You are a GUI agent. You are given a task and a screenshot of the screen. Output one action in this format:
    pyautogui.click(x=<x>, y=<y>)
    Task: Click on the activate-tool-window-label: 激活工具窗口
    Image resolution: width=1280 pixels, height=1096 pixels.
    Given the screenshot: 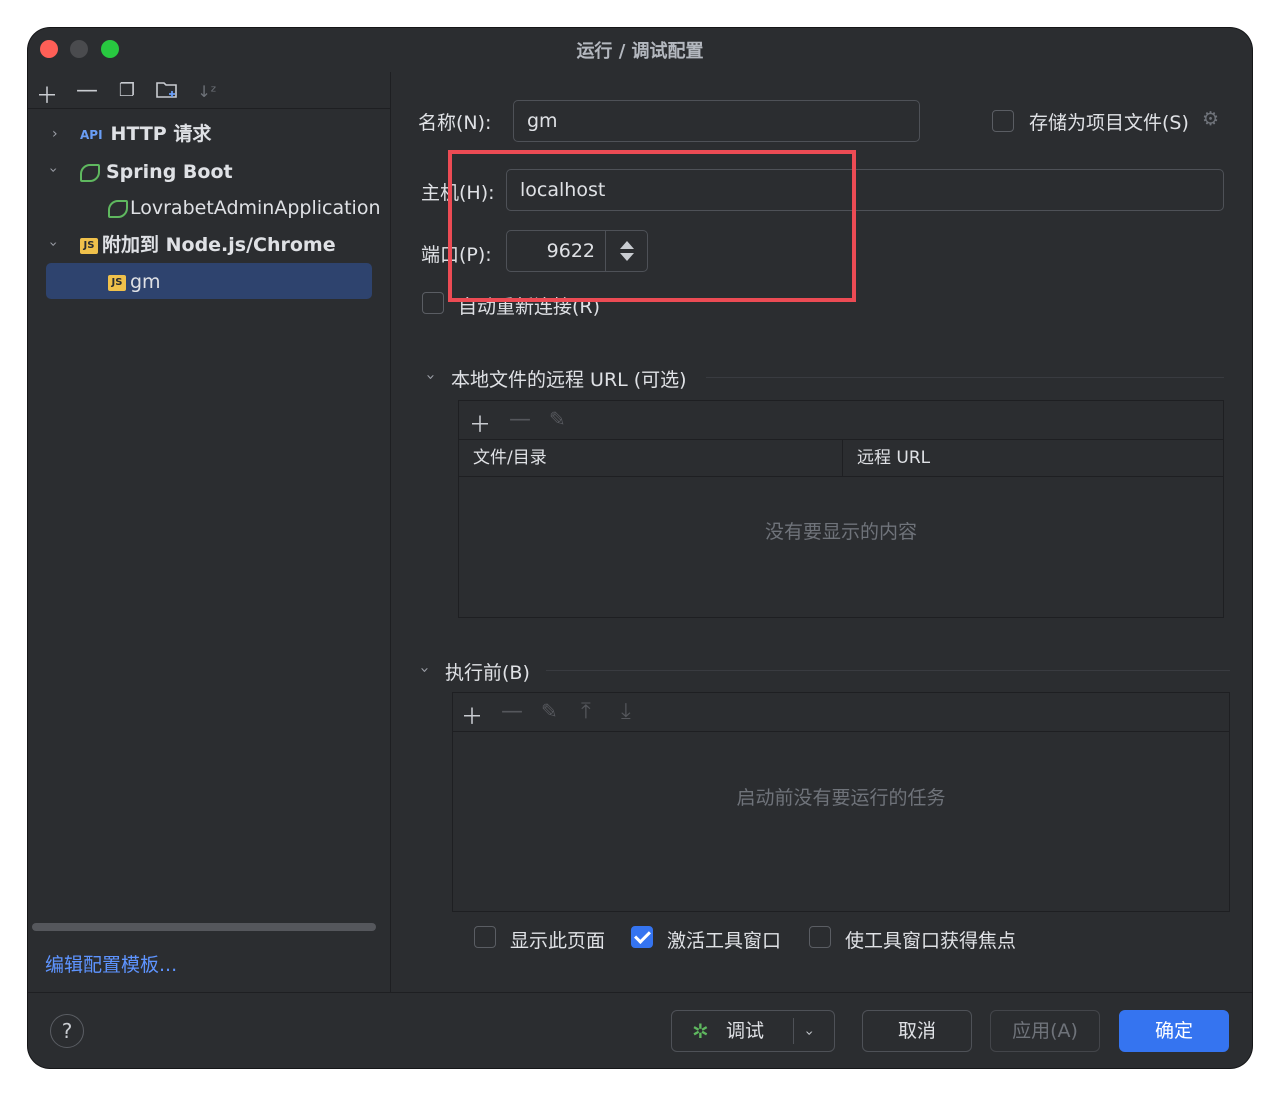 What is the action you would take?
    pyautogui.click(x=724, y=941)
    